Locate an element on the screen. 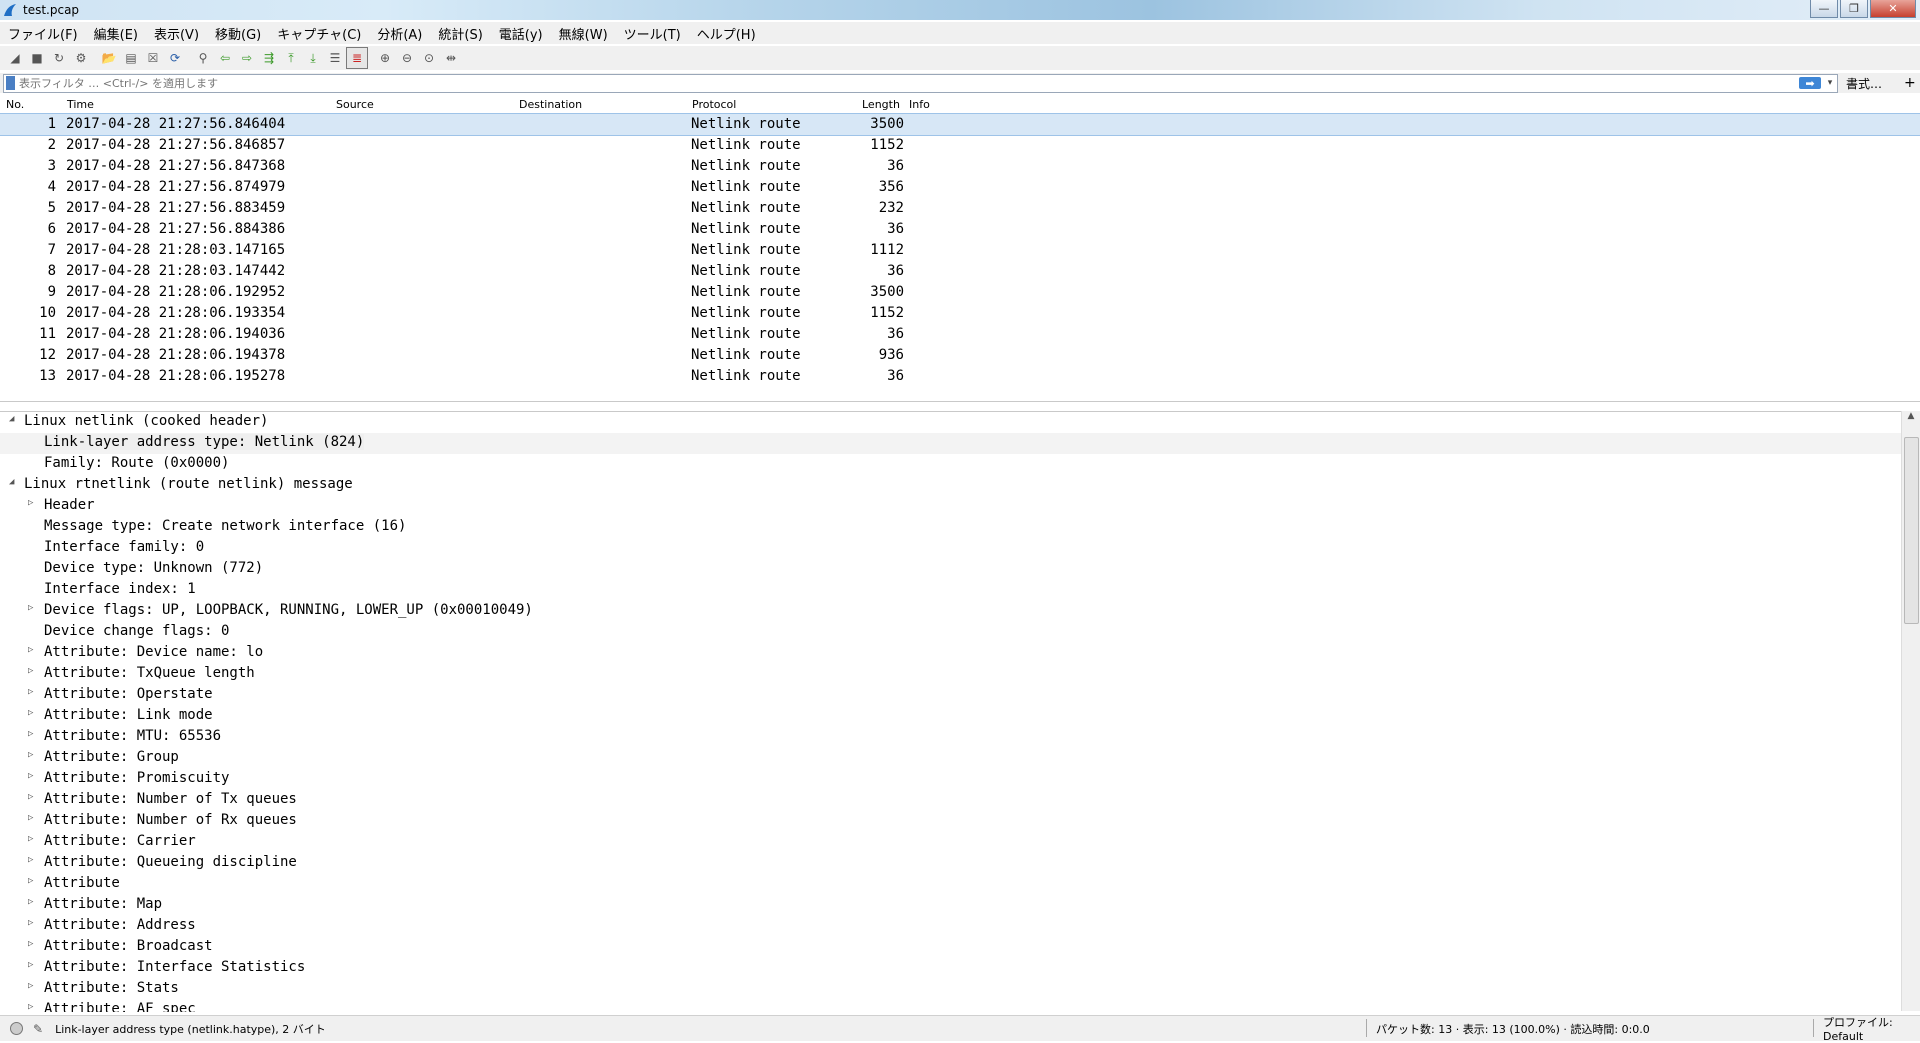 This screenshot has height=1043, width=1920. close-file-icon: ☒ is located at coordinates (153, 58).